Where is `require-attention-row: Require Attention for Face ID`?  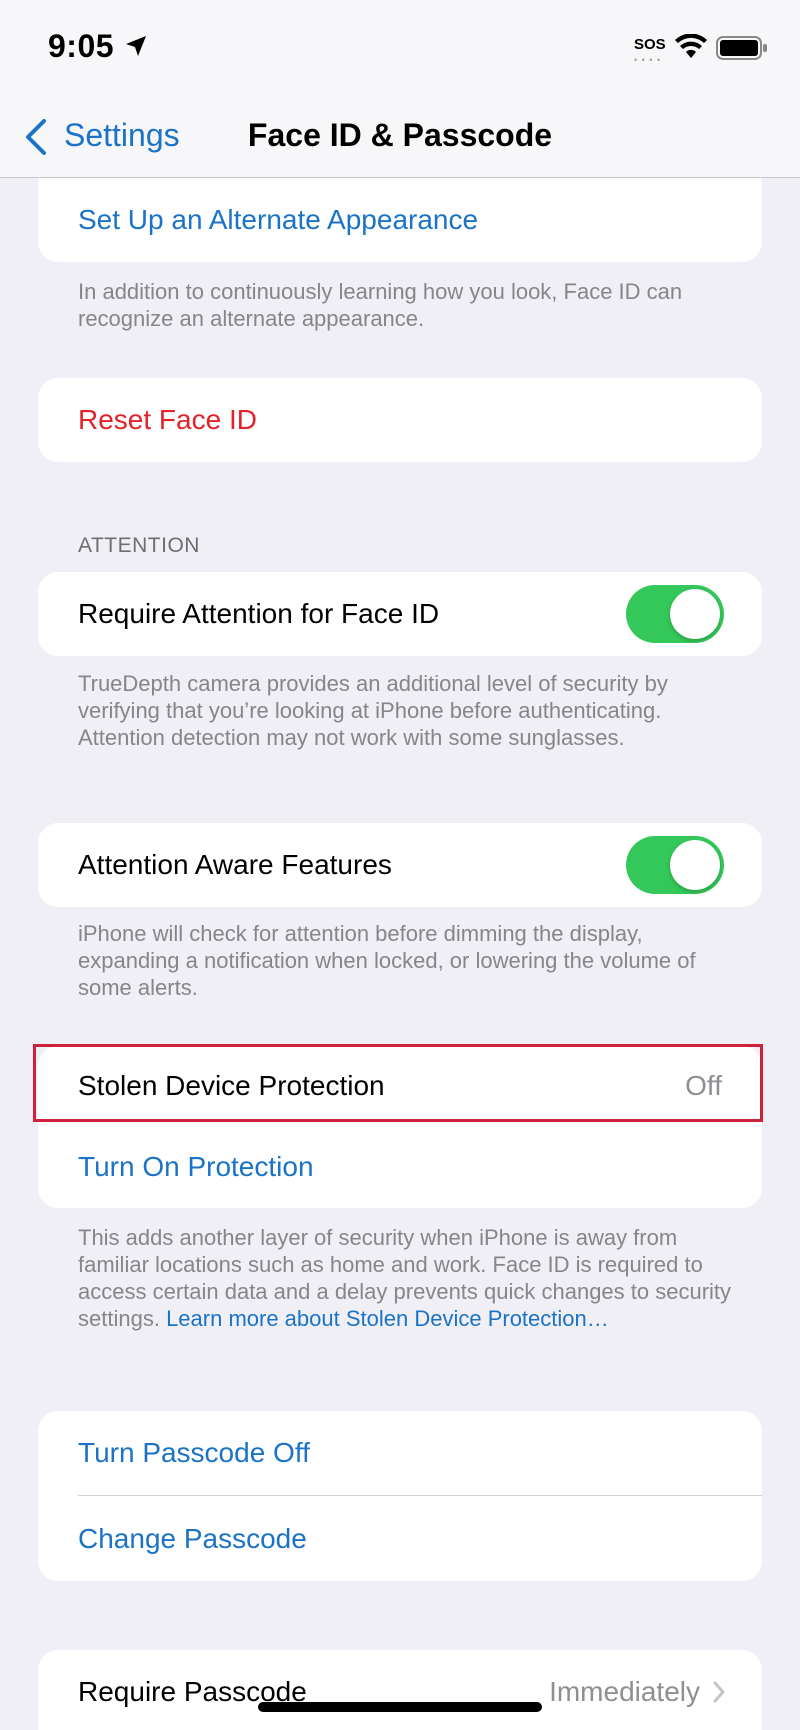 require-attention-row: Require Attention for Face ID is located at coordinates (400, 614).